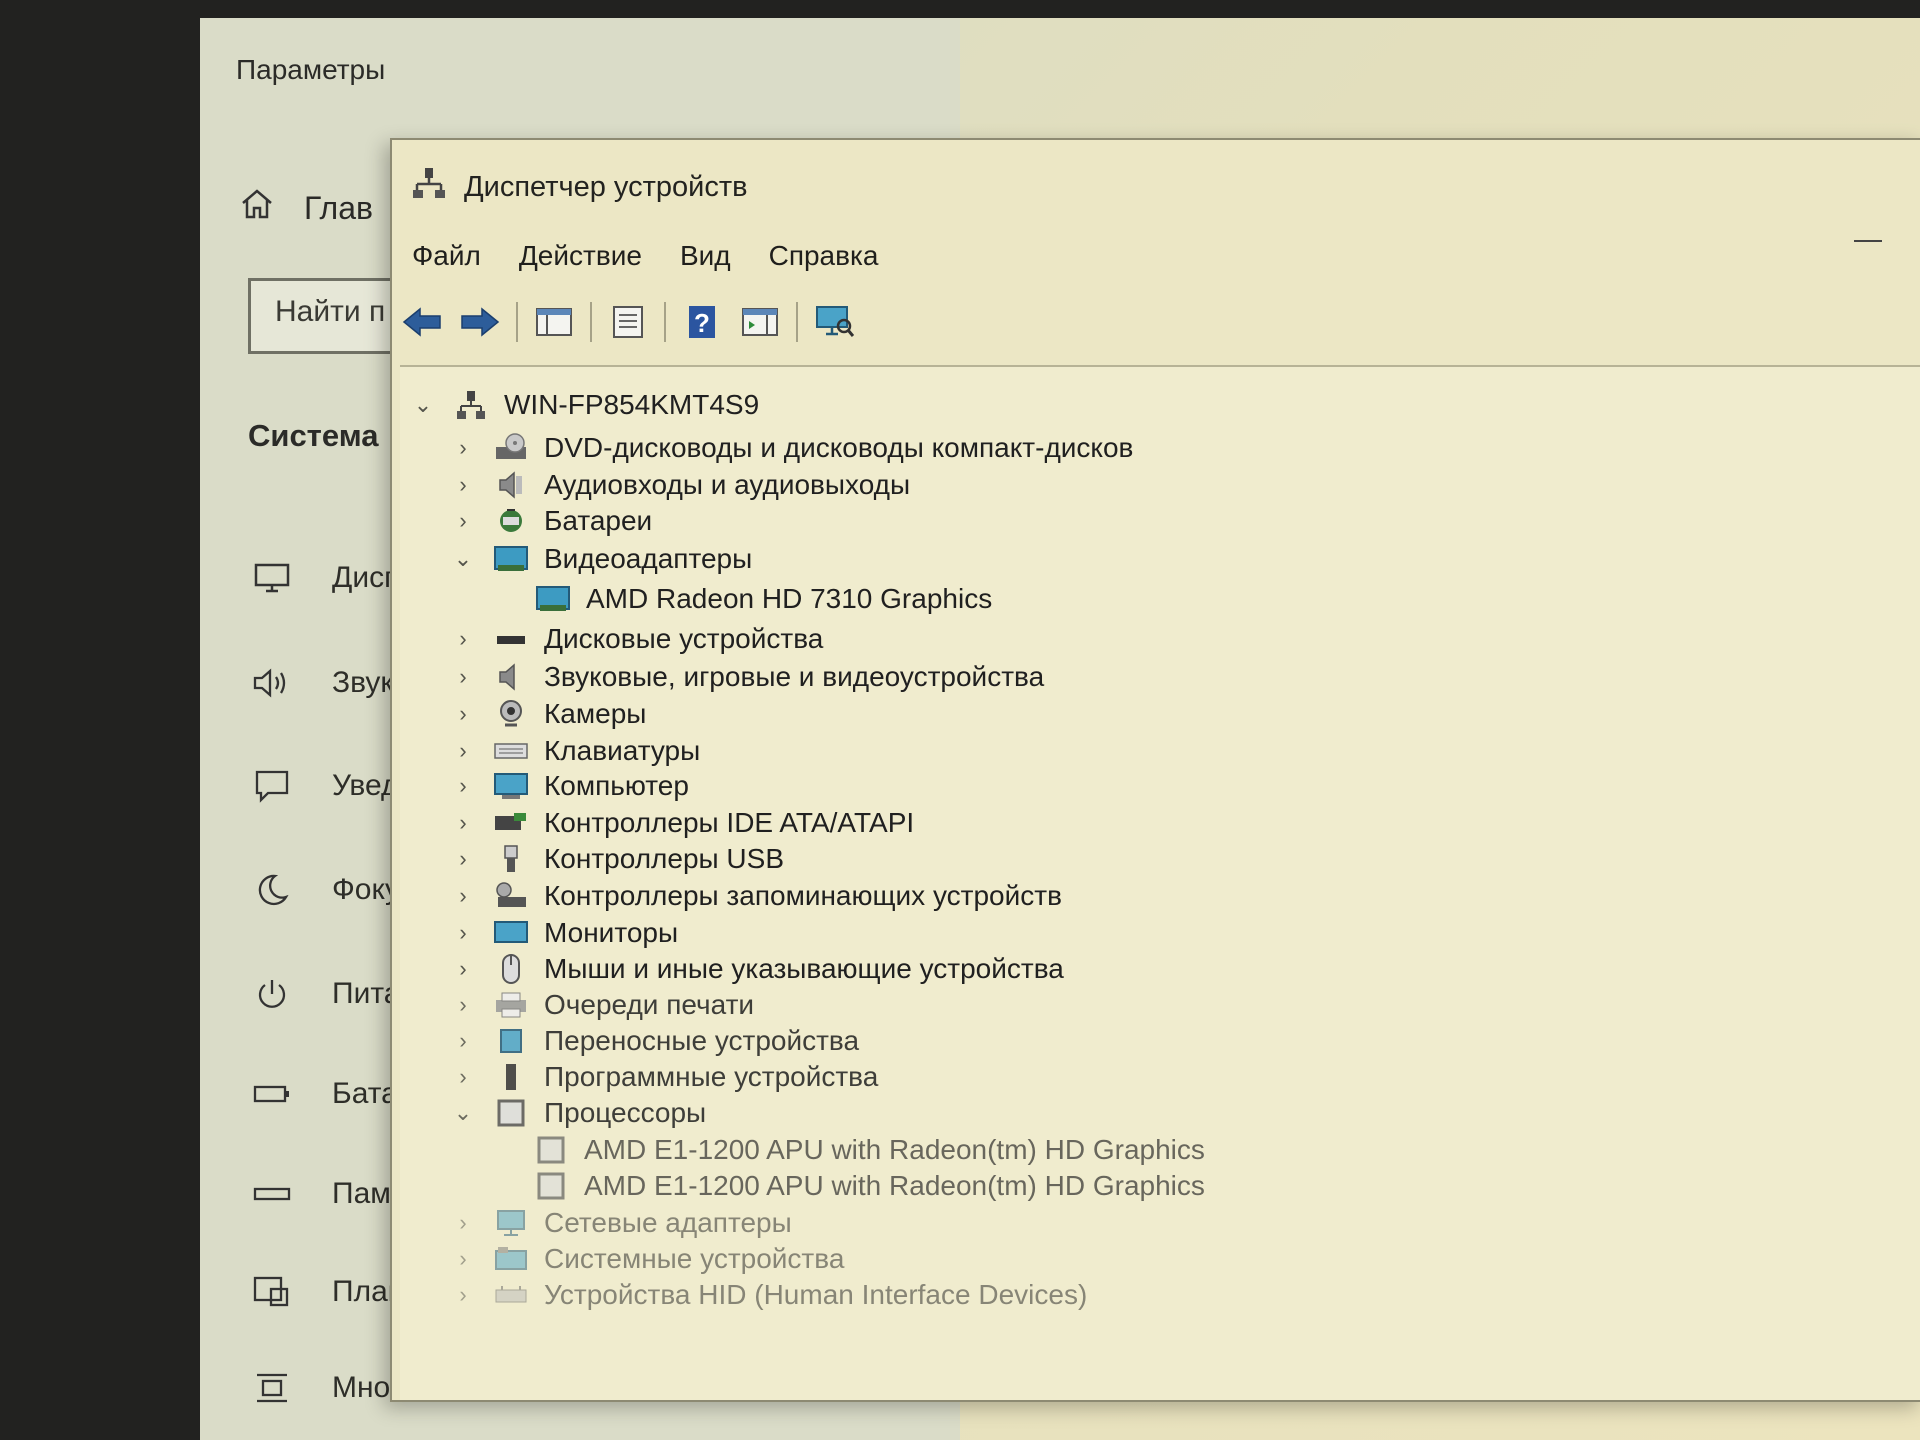  I want to click on tree-category: › Программные устройства, so click(665, 1077).